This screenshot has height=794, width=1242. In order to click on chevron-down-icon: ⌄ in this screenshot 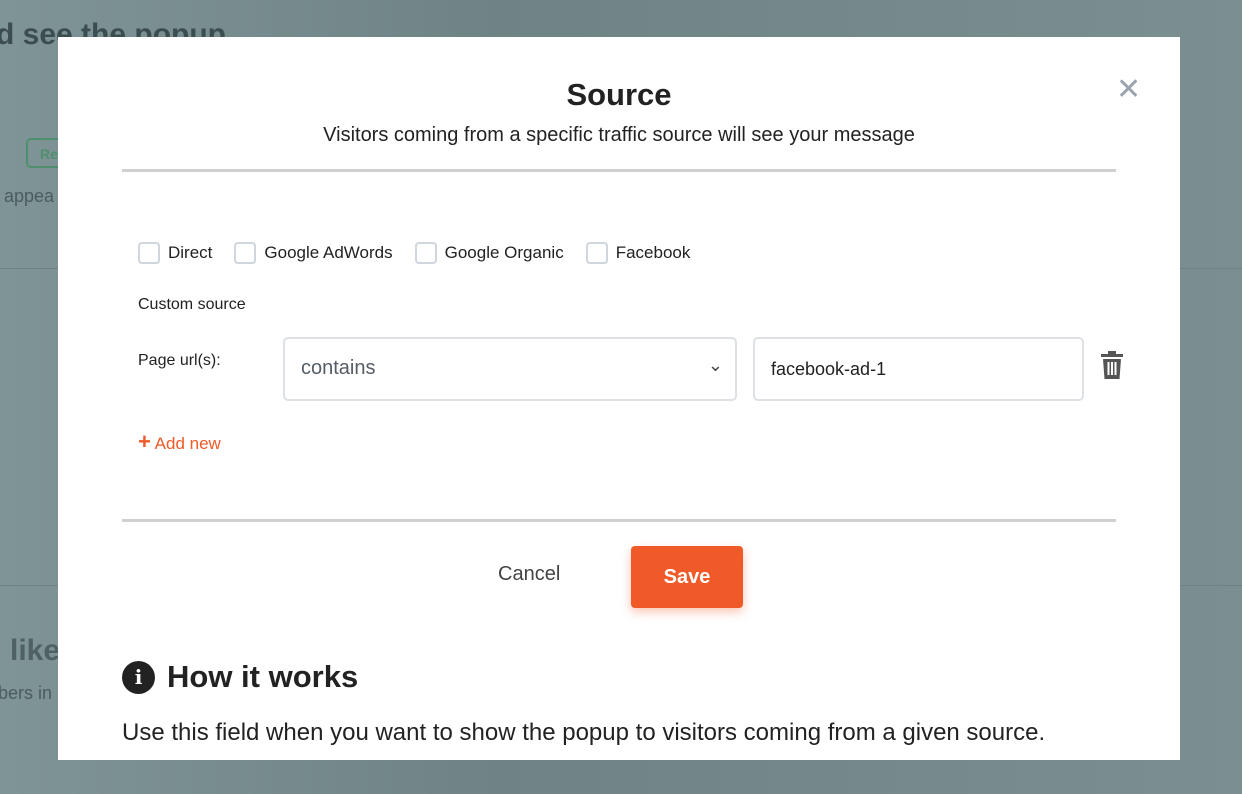, I will do `click(715, 365)`.